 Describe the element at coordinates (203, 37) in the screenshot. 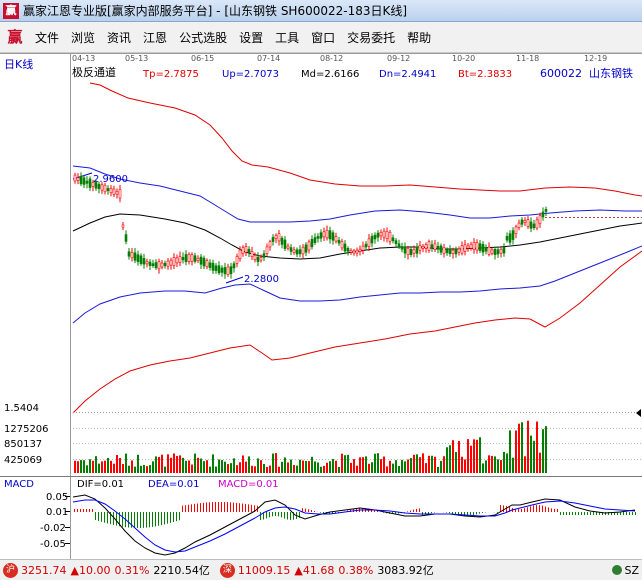

I see `menu-item-formula-screen: 公式选股` at that location.